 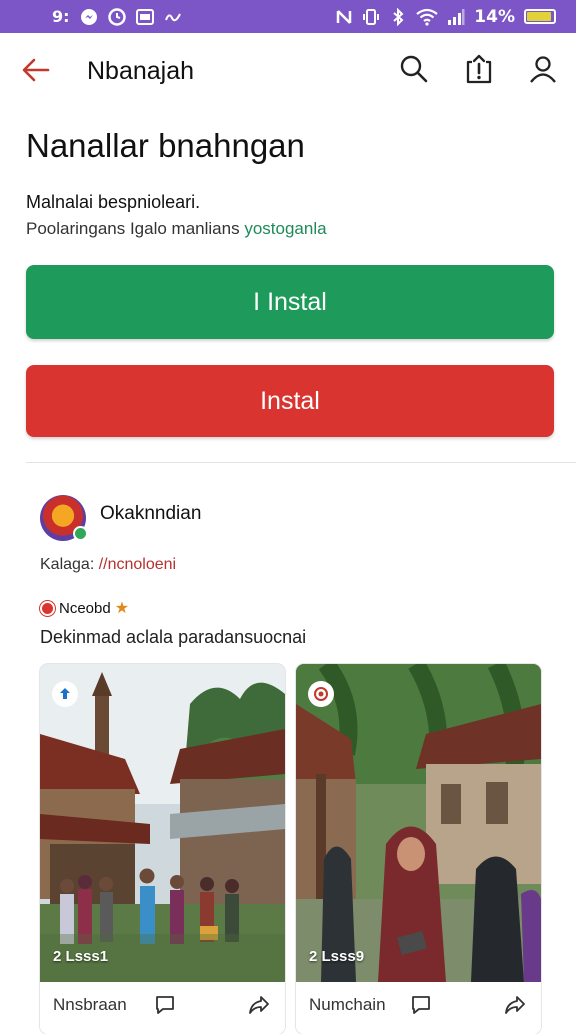 I want to click on vibrate-icon, so click(x=371, y=16).